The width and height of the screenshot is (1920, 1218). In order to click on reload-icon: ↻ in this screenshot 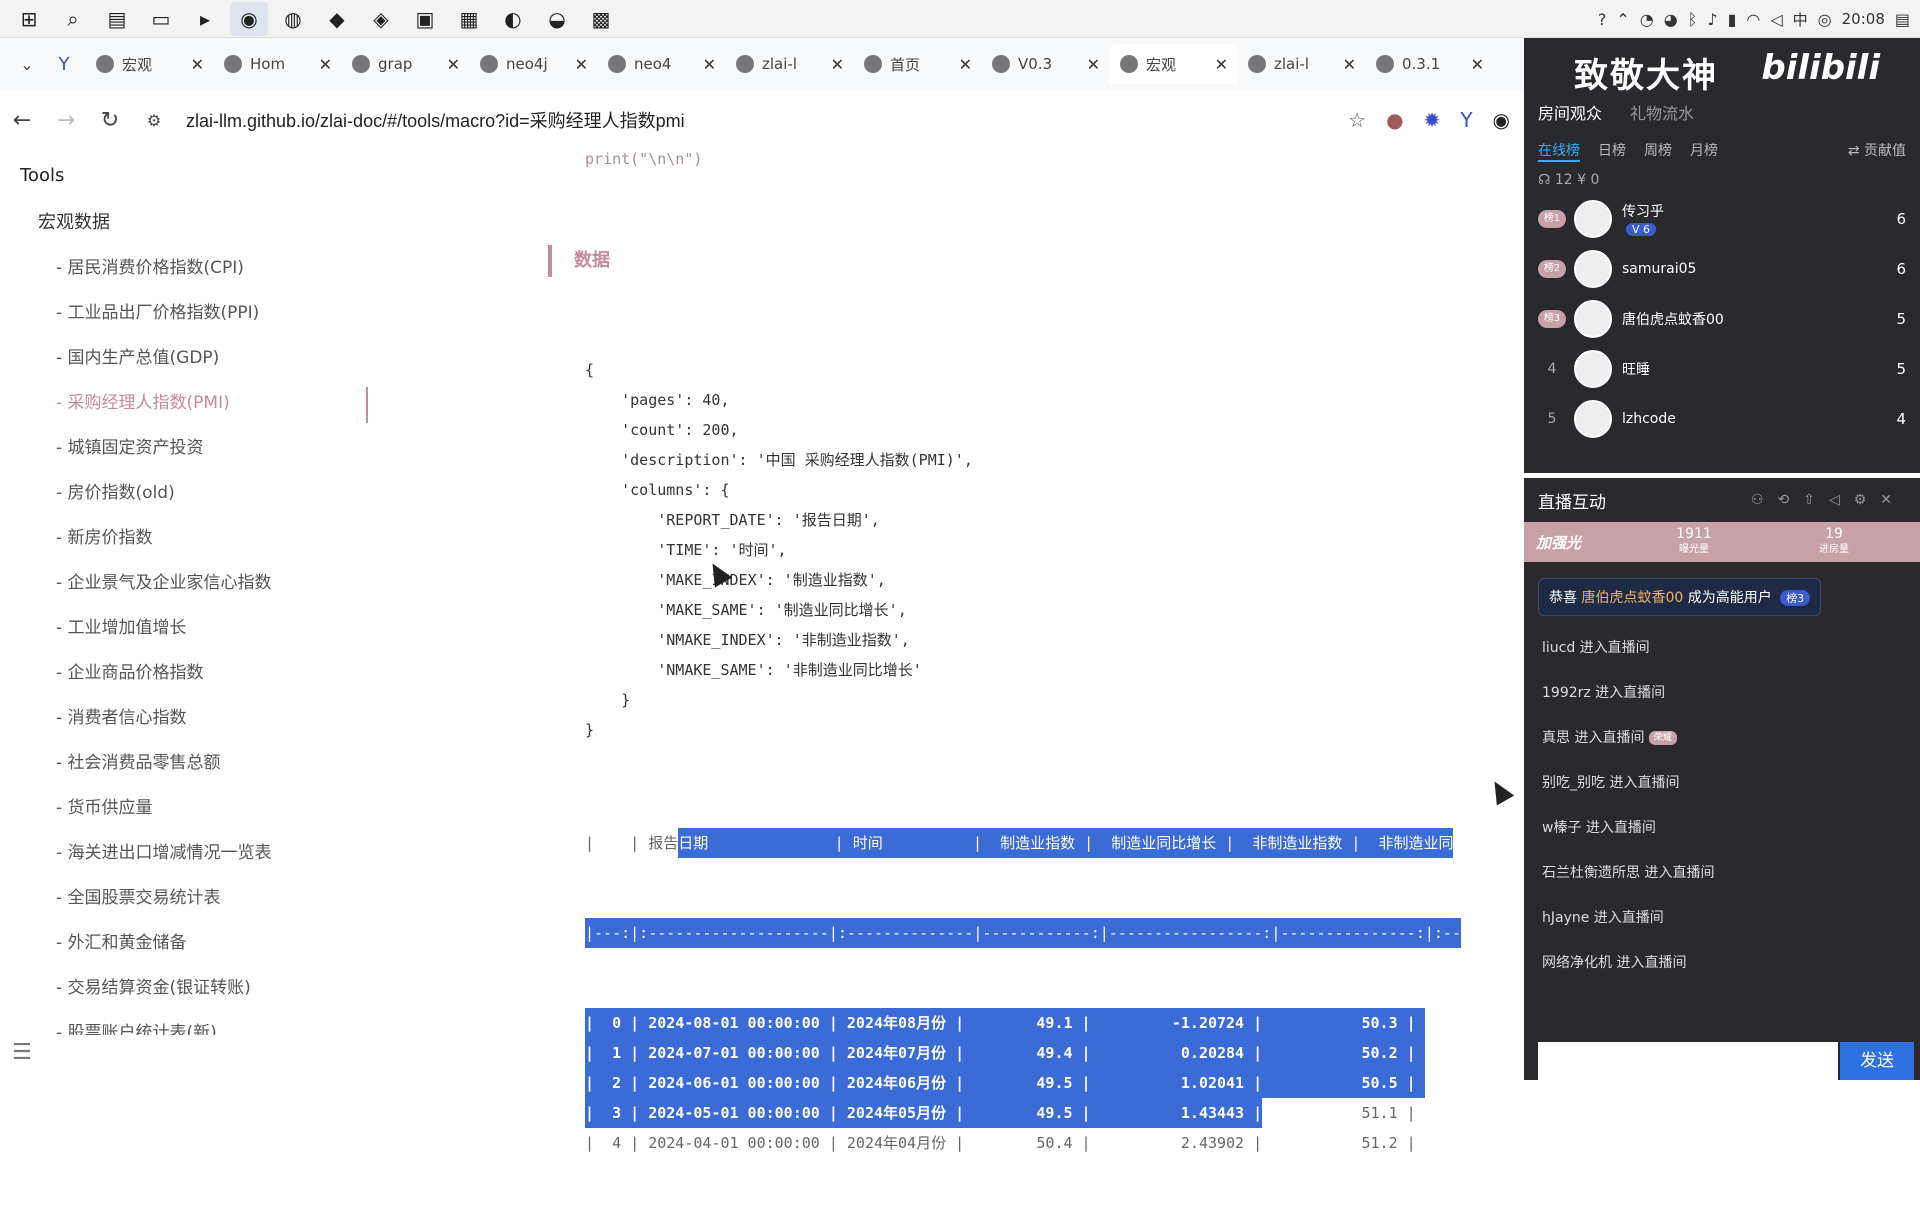, I will do `click(110, 120)`.